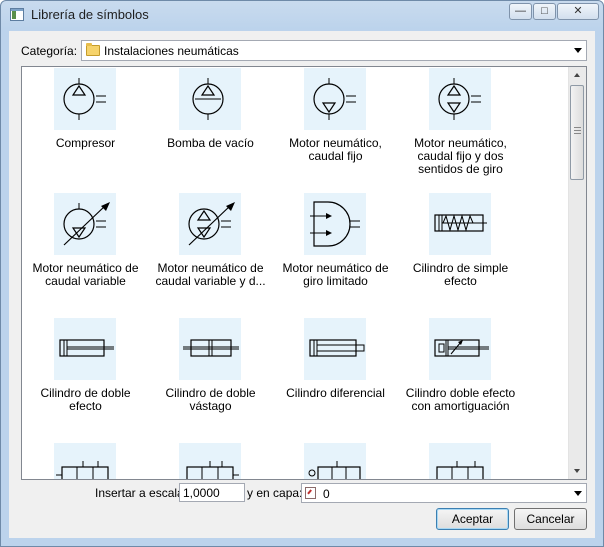 The height and width of the screenshot is (547, 604). What do you see at coordinates (210, 128) in the screenshot?
I see `symbol-item-bomba-de-vacio: Bomba de vacío` at bounding box center [210, 128].